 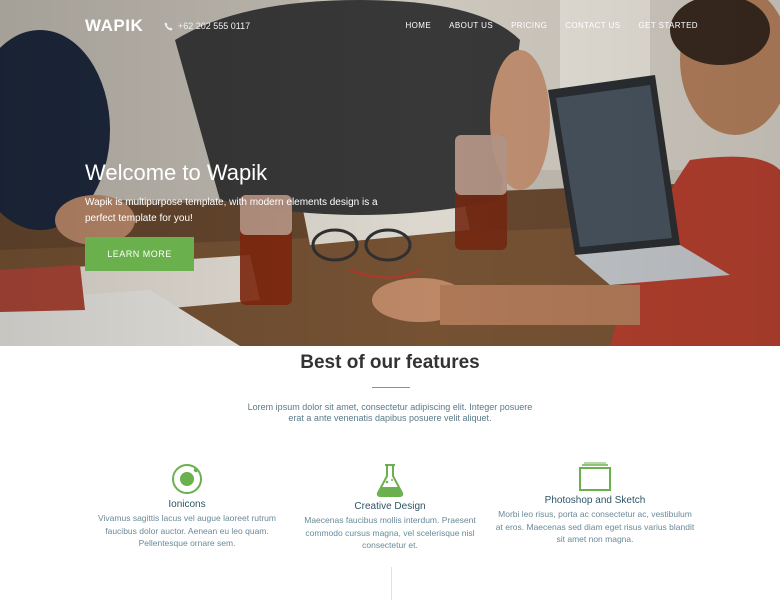 I want to click on nav-get-started: GET STARTED, so click(x=668, y=25).